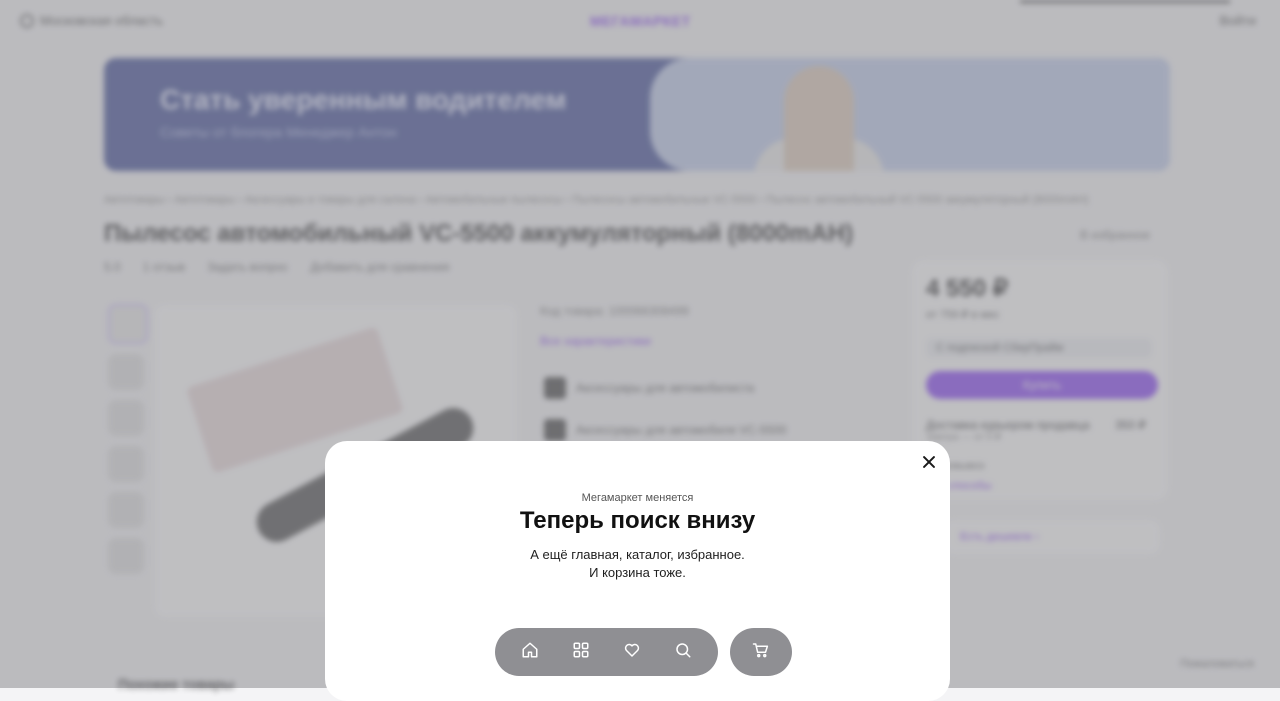 The height and width of the screenshot is (701, 1280). Describe the element at coordinates (929, 463) in the screenshot. I see `close-icon` at that location.